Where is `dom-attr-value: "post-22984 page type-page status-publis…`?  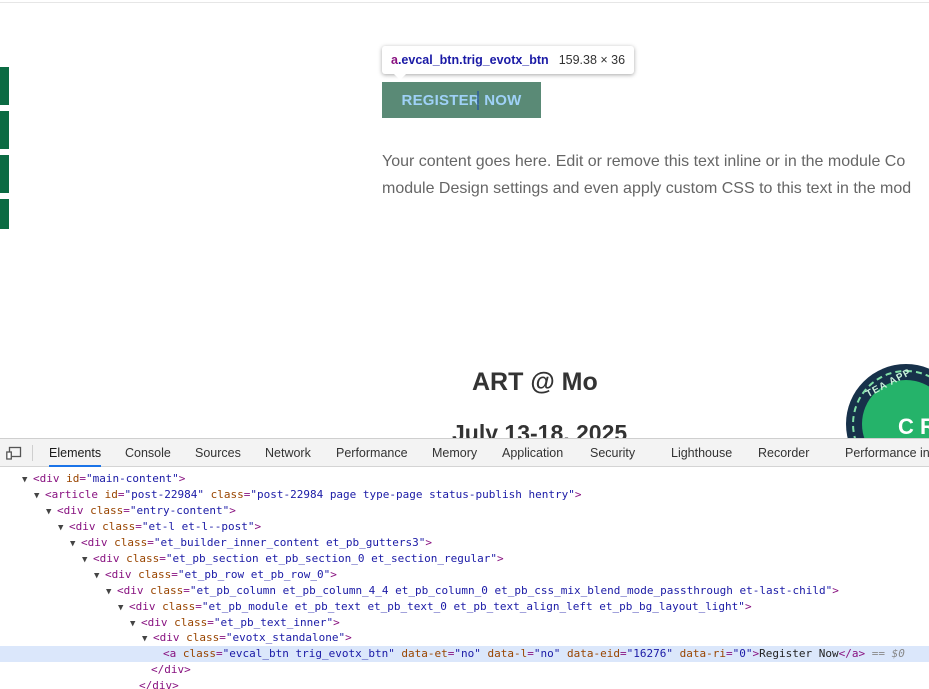 dom-attr-value: "post-22984 page type-page status-publis… is located at coordinates (412, 494).